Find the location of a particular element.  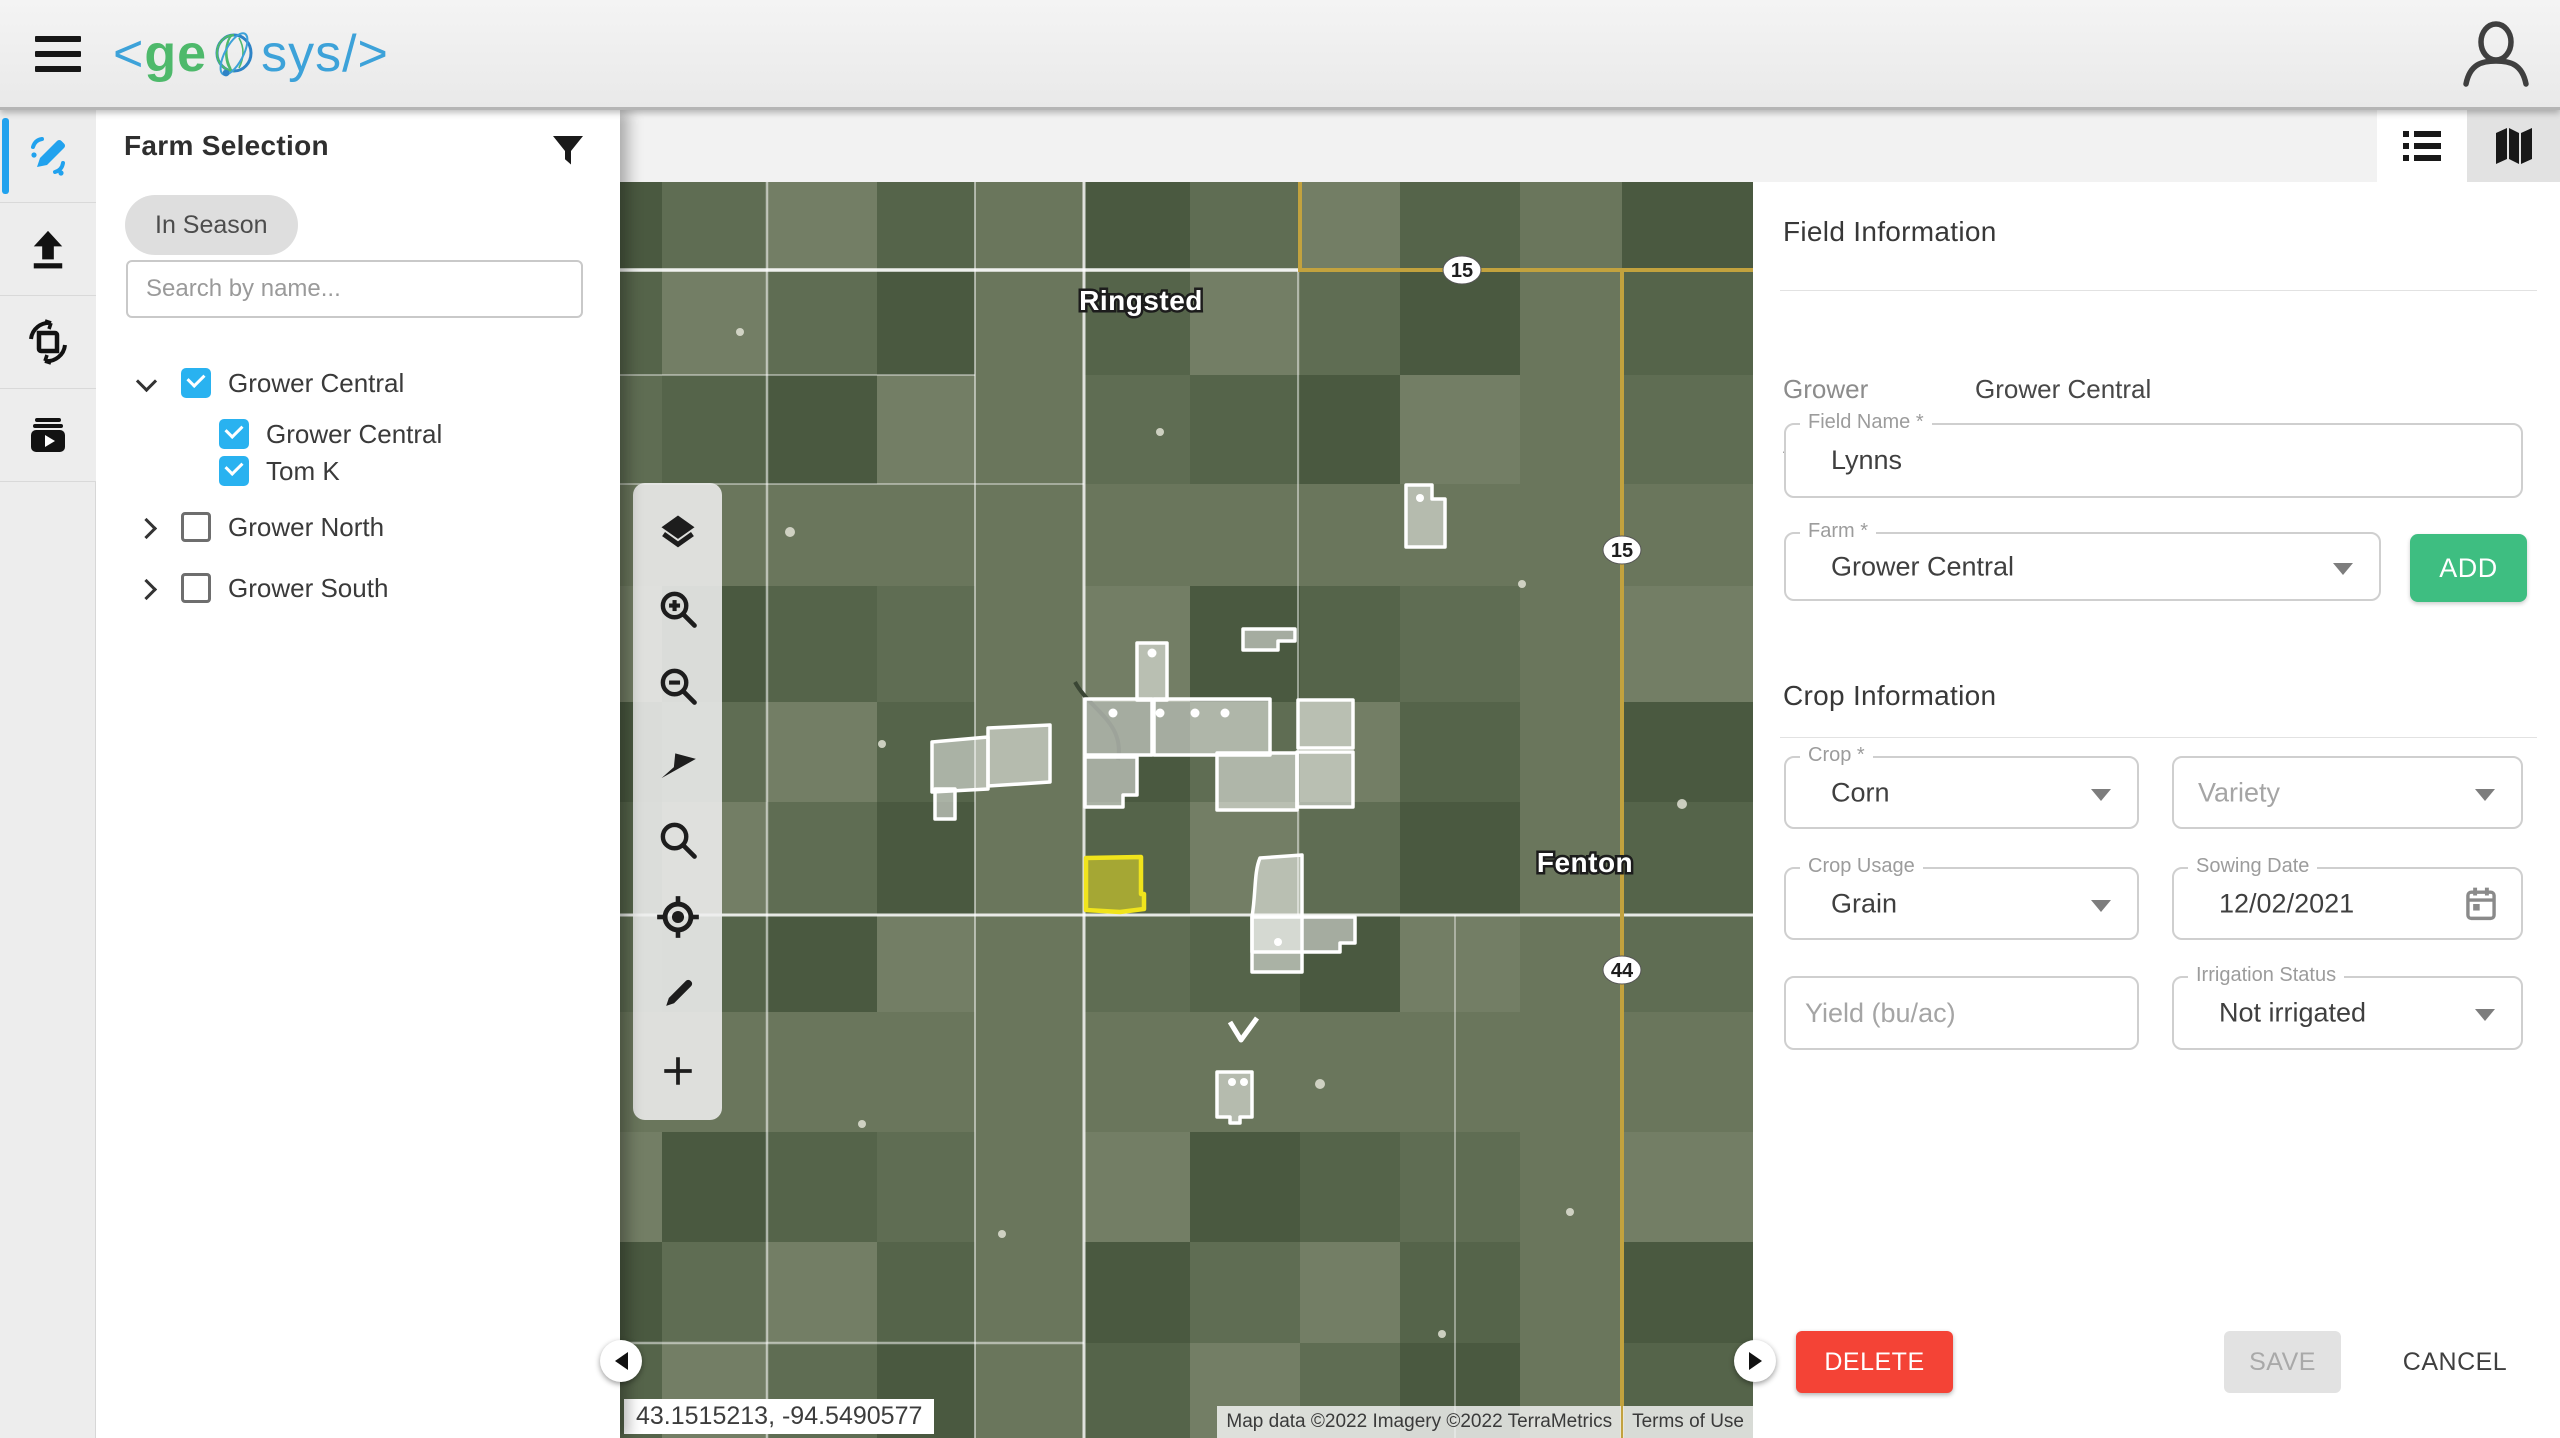

tree-row-grower-central-child: Grower Central is located at coordinates (330, 434).